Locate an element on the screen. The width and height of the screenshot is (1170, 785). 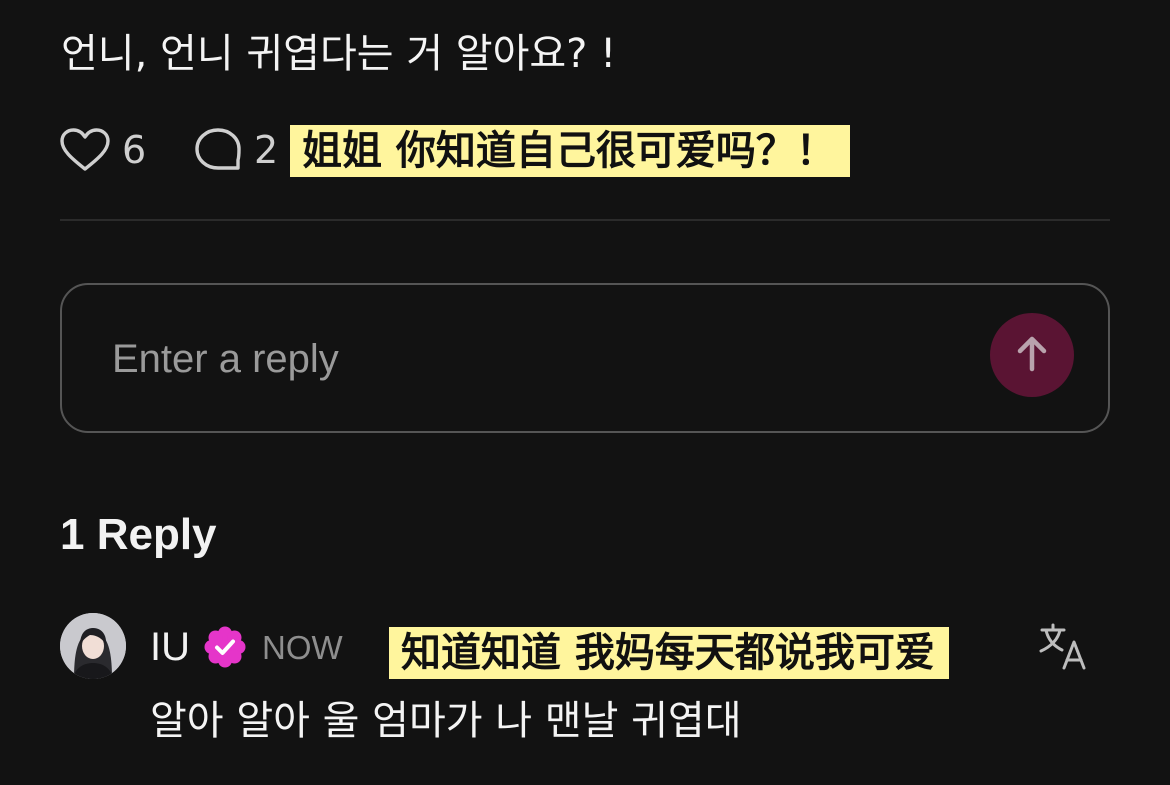
send-button is located at coordinates (1032, 355).